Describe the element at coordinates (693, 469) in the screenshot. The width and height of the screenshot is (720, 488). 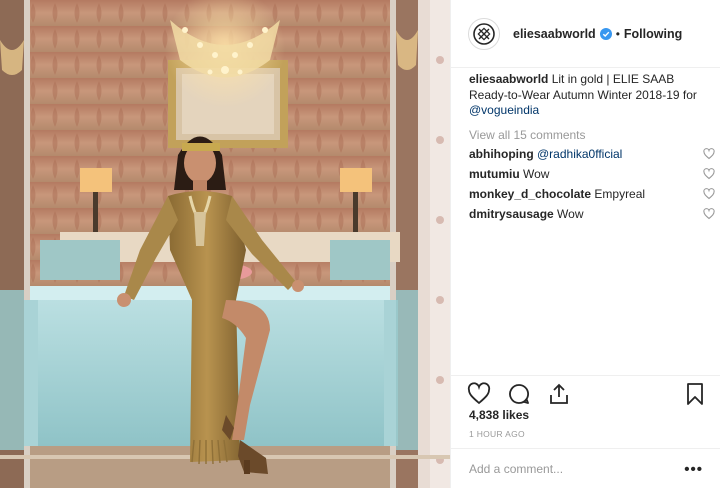
I see `more-options-button: •••` at that location.